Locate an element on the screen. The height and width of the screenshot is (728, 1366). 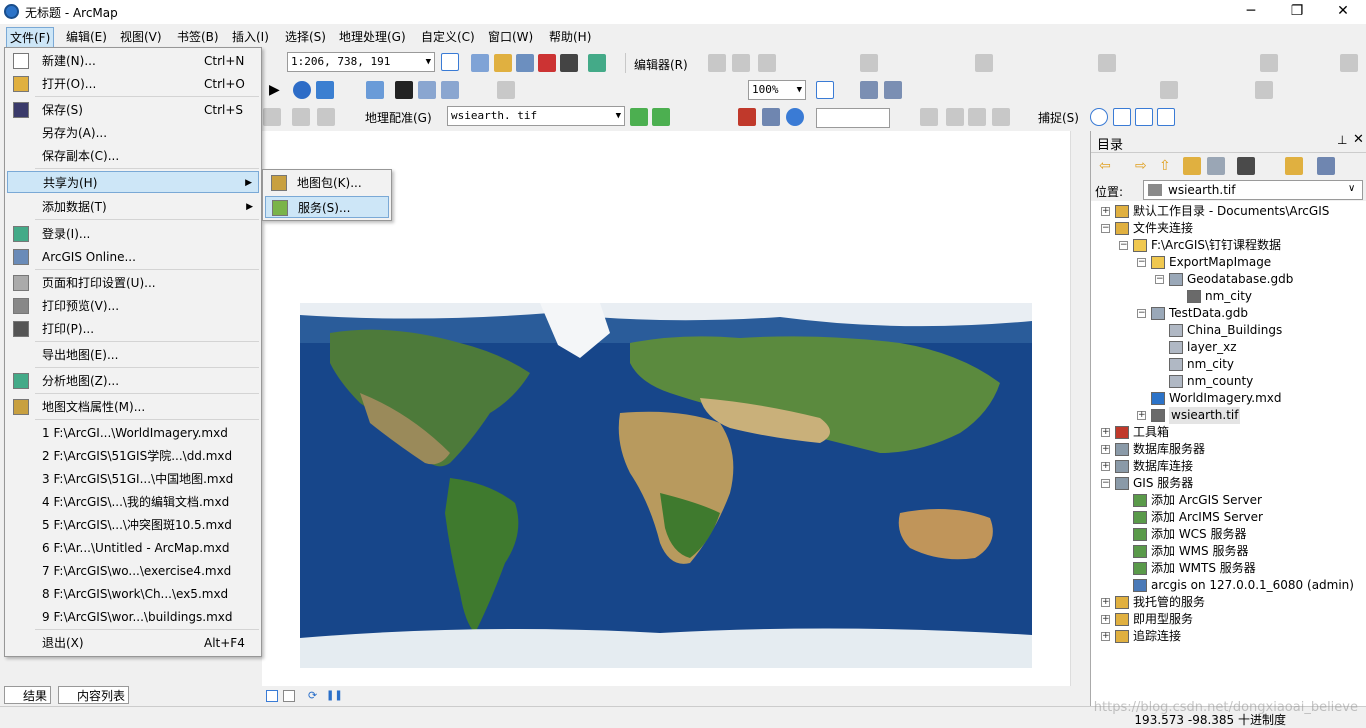
viewer-icon is located at coordinates (771, 117).